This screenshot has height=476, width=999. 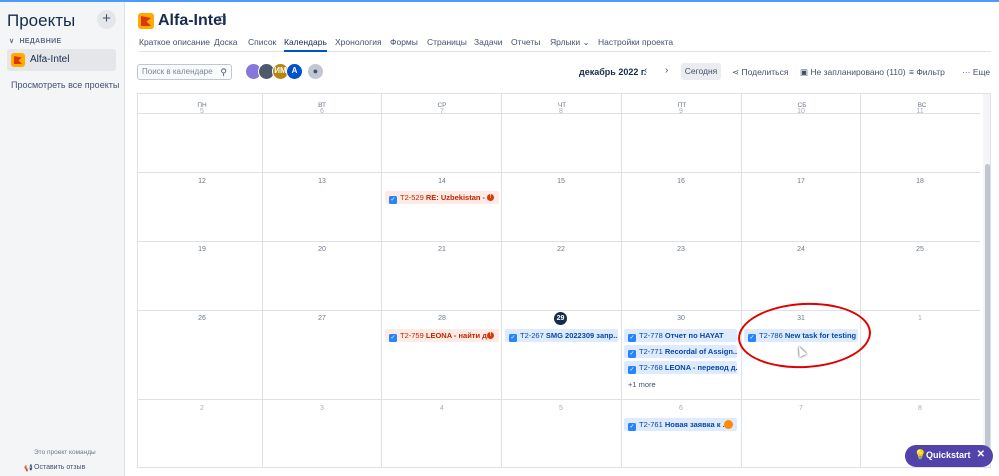 What do you see at coordinates (322, 408) in the screenshot?
I see `day-number: 3` at bounding box center [322, 408].